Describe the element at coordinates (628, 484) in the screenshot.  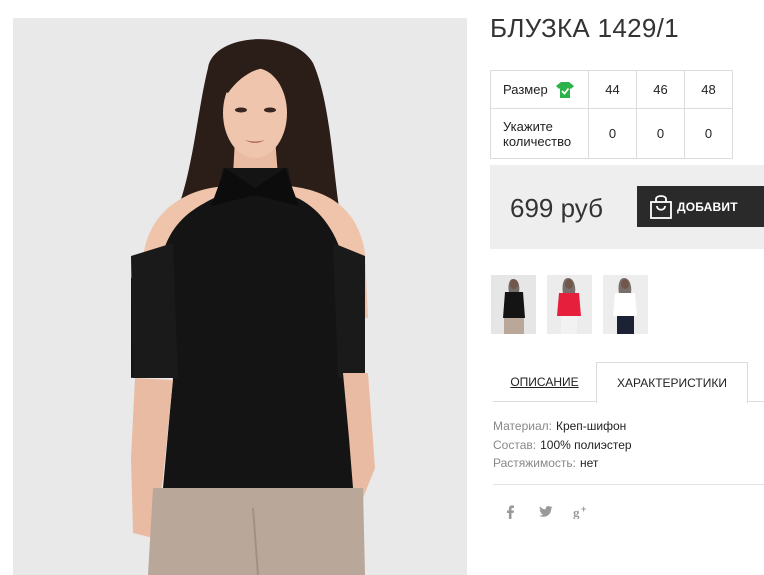
I see `divider` at that location.